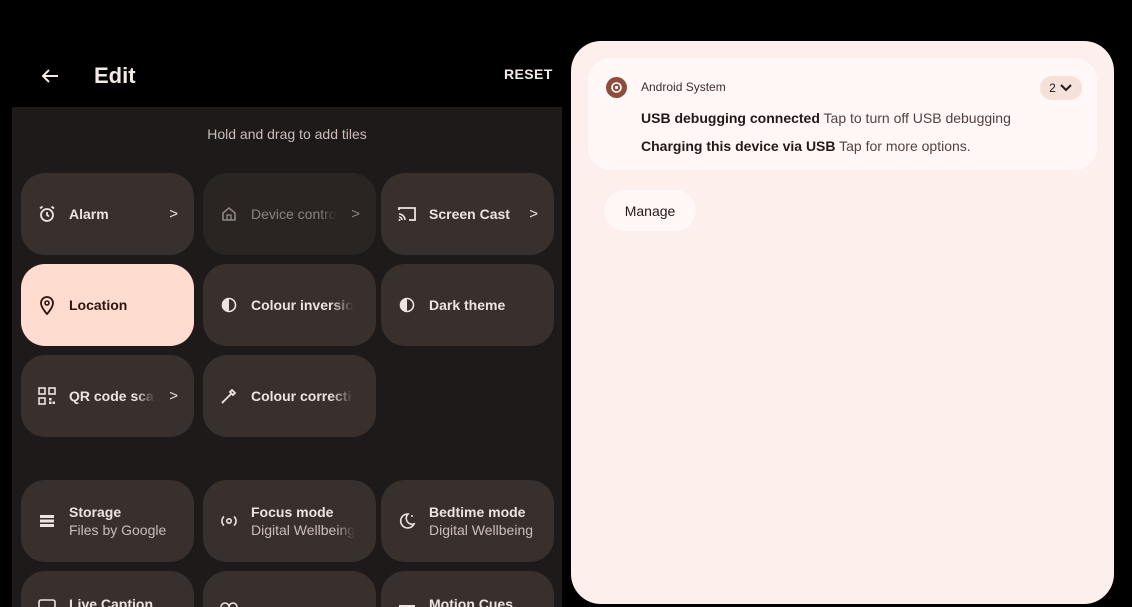 This screenshot has height=607, width=1132. What do you see at coordinates (107, 521) in the screenshot?
I see `tile-storage: Storage Files by Google` at bounding box center [107, 521].